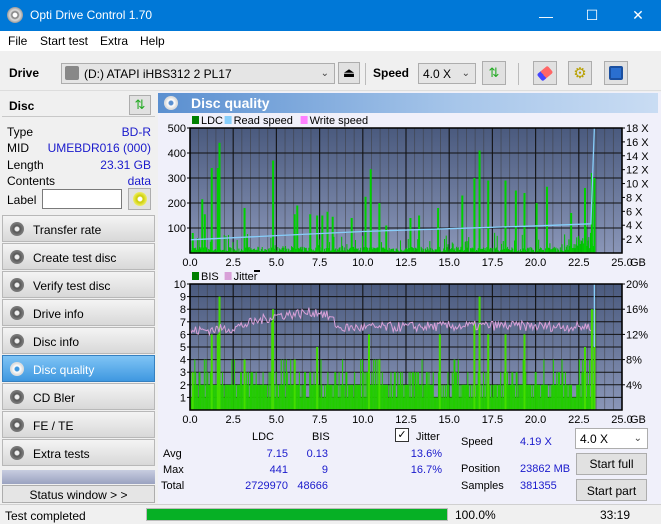 The width and height of the screenshot is (661, 524). I want to click on bis-x-tick: 0.0, so click(189, 420).